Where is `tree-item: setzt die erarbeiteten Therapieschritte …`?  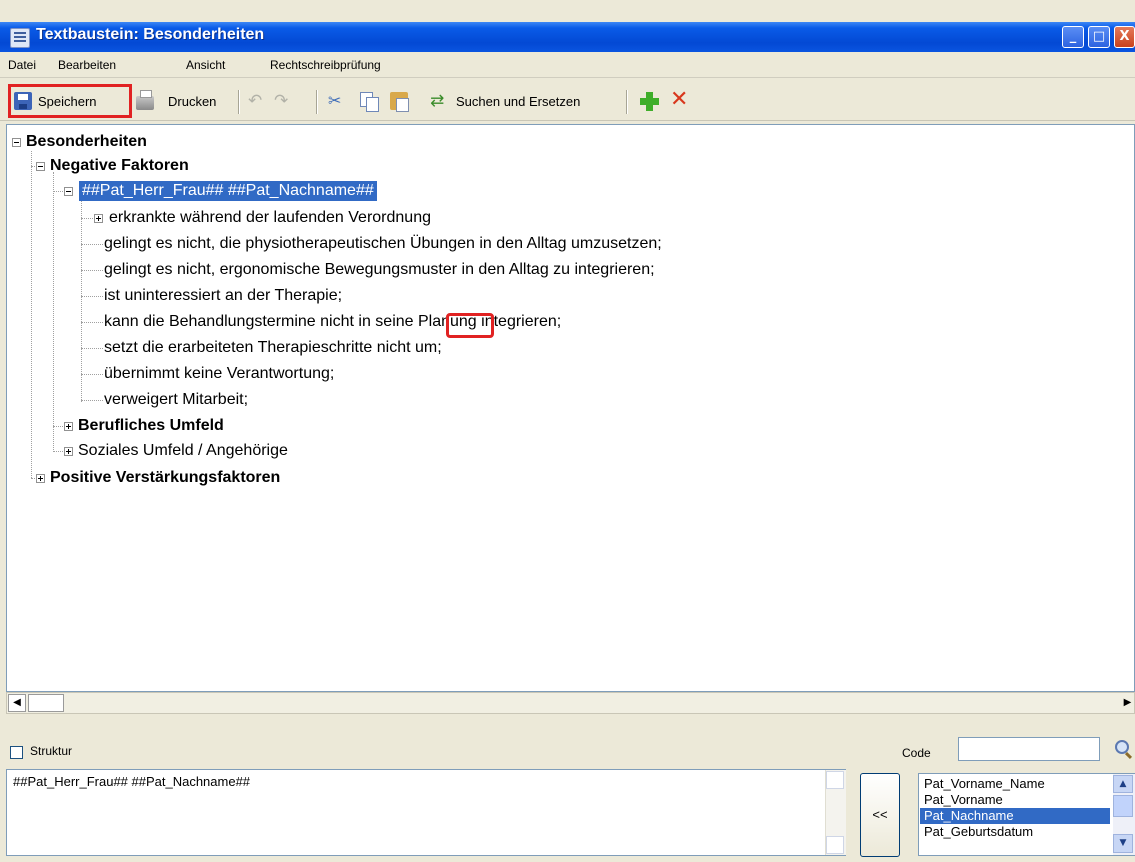
tree-item: setzt die erarbeiteten Therapieschritte … is located at coordinates (273, 348).